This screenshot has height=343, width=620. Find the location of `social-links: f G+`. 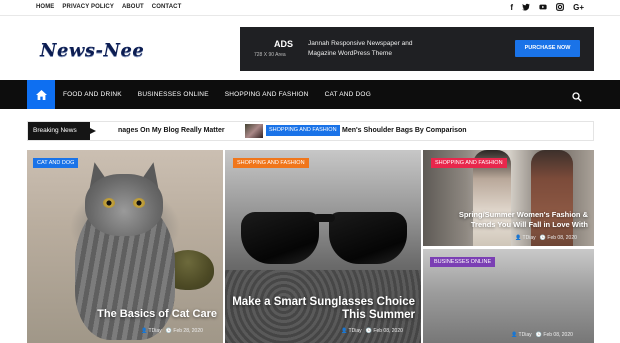

social-links: f G+ is located at coordinates (547, 8).